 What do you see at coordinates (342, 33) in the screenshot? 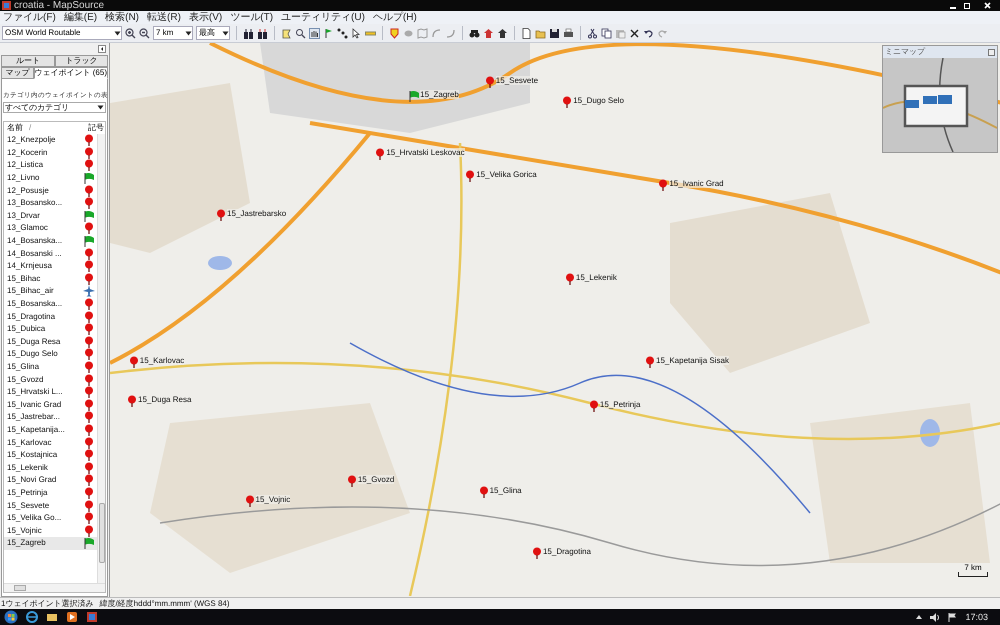
I see `route-tool-icon` at bounding box center [342, 33].